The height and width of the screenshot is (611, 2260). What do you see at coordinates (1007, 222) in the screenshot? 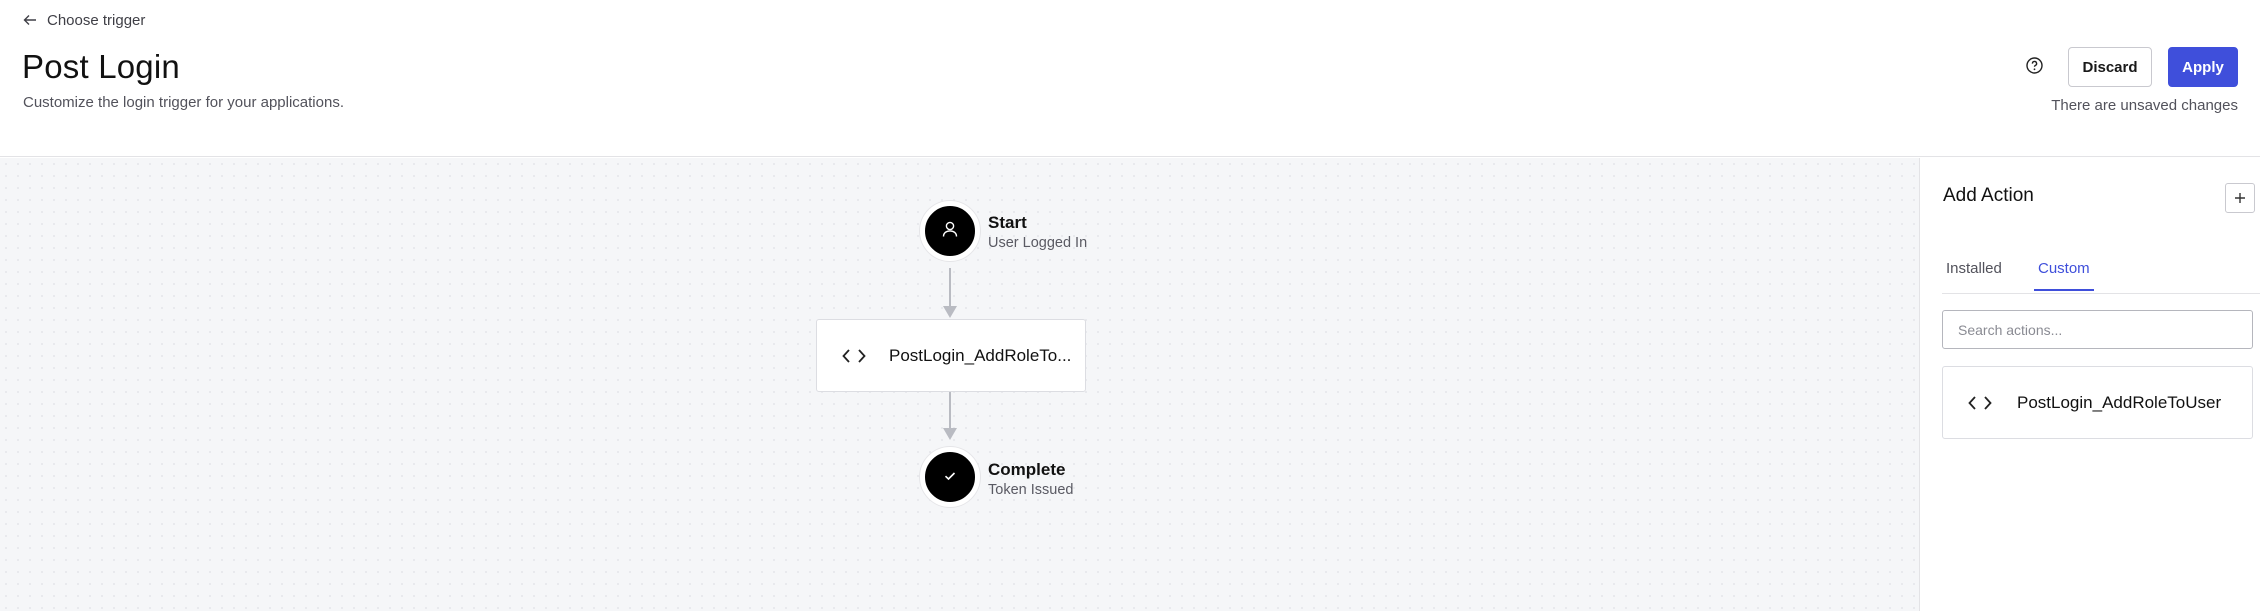
I see `start-node-title: Start` at bounding box center [1007, 222].